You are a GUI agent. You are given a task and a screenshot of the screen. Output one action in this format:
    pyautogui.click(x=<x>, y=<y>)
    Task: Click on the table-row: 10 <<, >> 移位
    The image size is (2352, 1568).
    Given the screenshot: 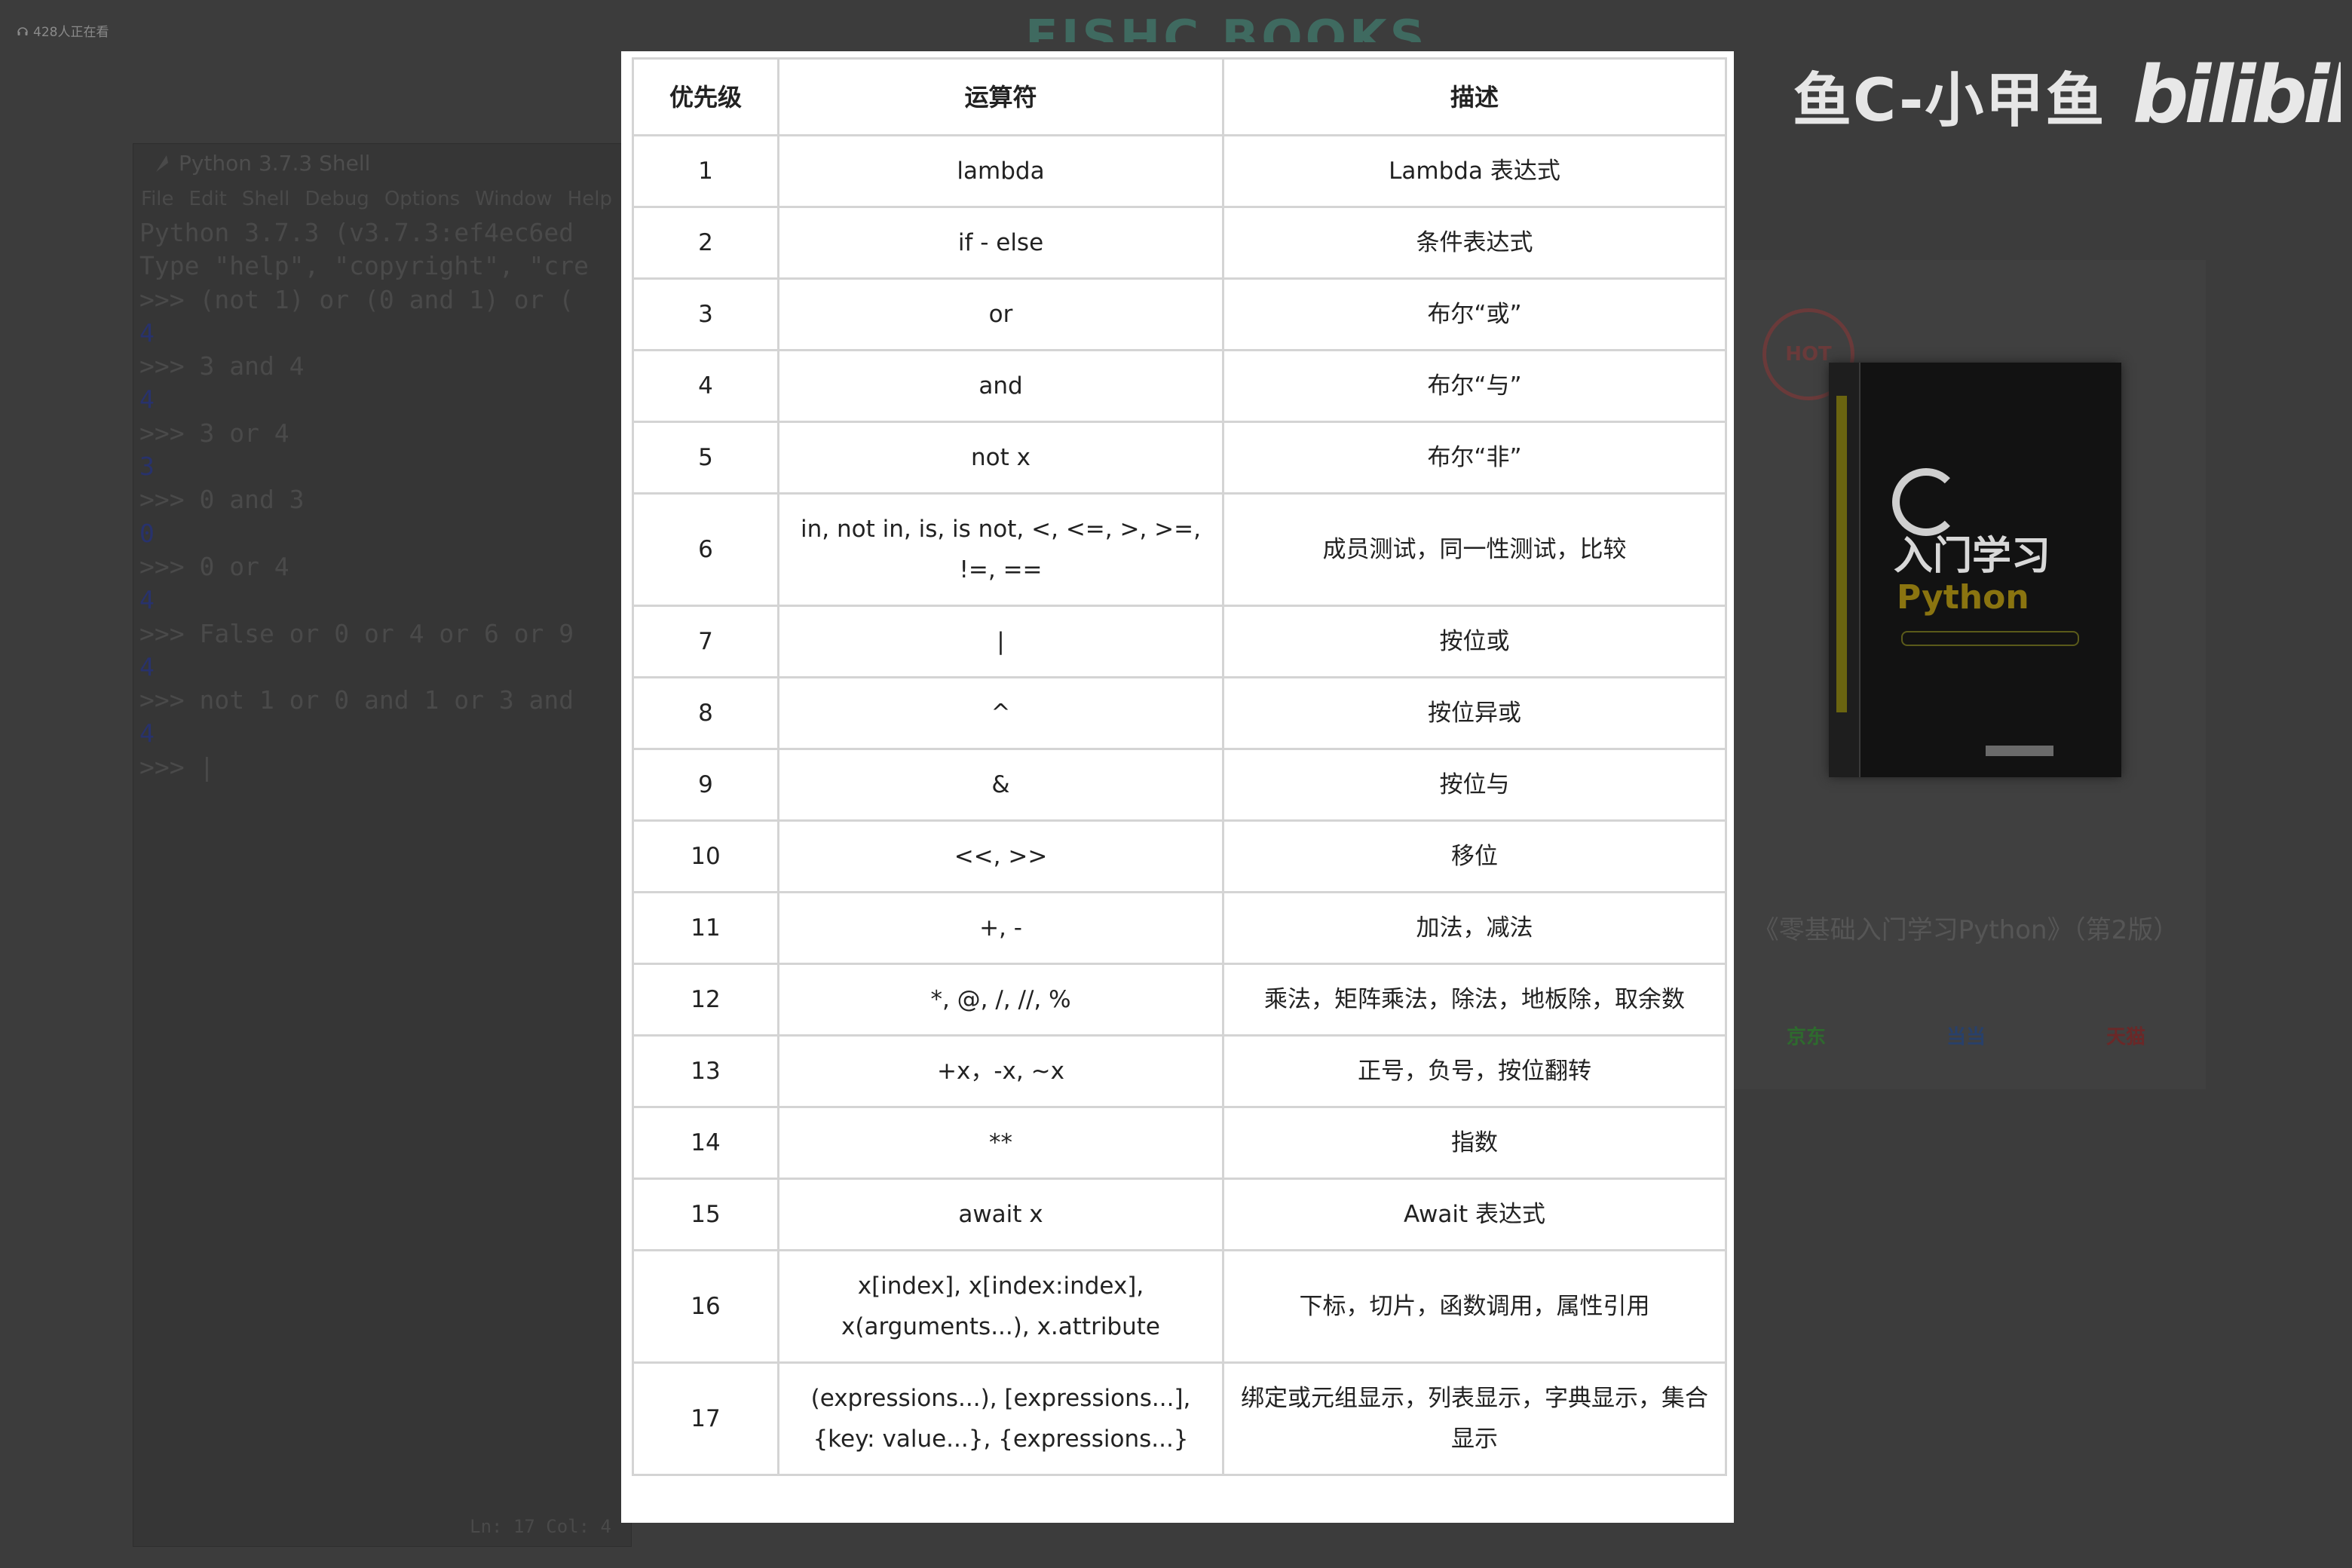 What is the action you would take?
    pyautogui.click(x=1179, y=856)
    